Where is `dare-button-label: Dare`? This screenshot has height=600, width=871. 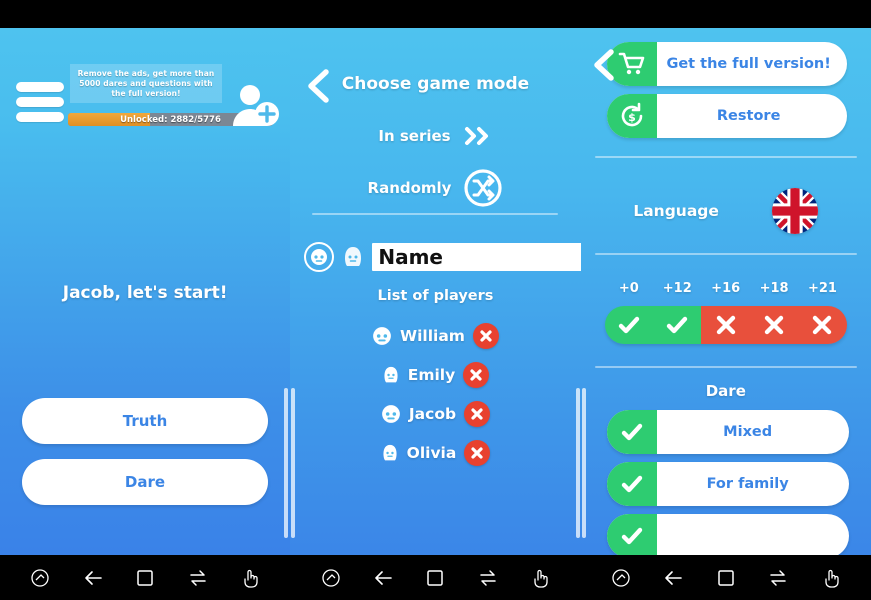
dare-button-label: Dare is located at coordinates (145, 482).